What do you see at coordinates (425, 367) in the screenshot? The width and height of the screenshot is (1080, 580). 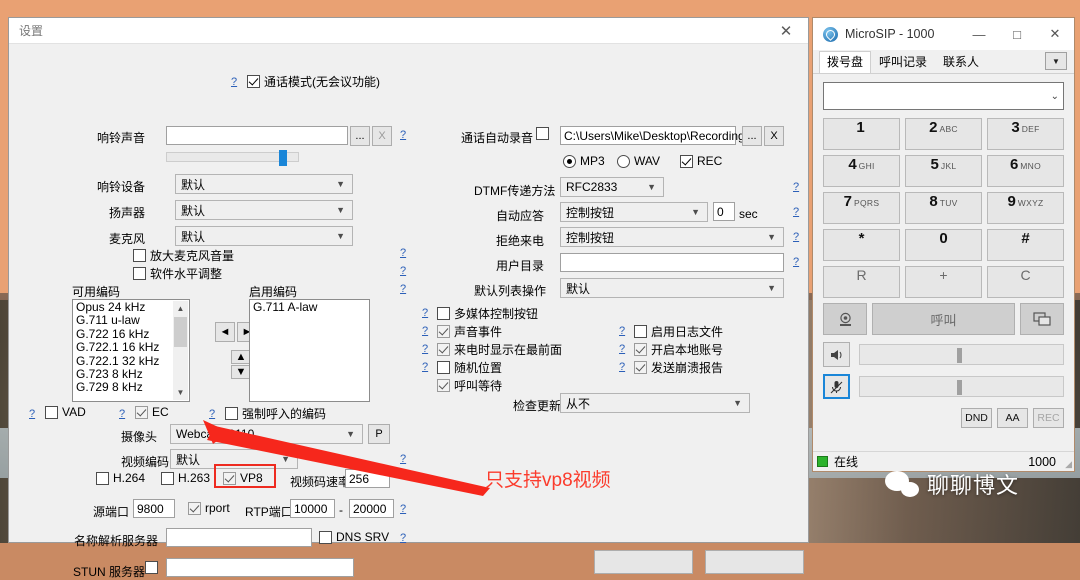 I see `help-random-position: ?` at bounding box center [425, 367].